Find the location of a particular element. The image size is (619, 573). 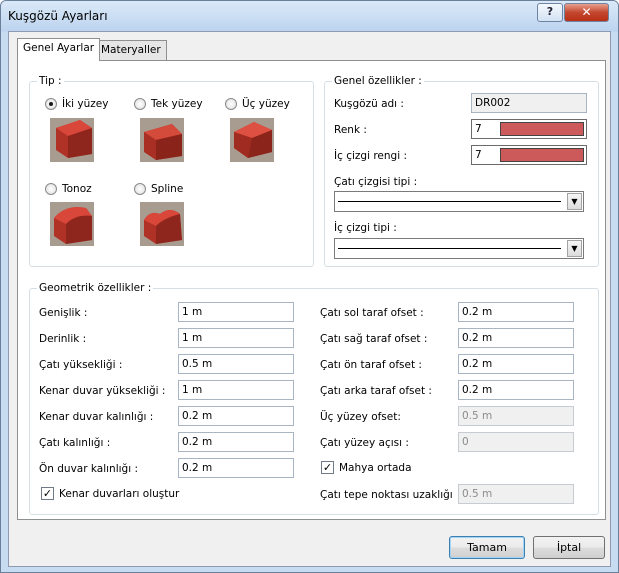

cati-cizgi-line-preview is located at coordinates (449, 201).